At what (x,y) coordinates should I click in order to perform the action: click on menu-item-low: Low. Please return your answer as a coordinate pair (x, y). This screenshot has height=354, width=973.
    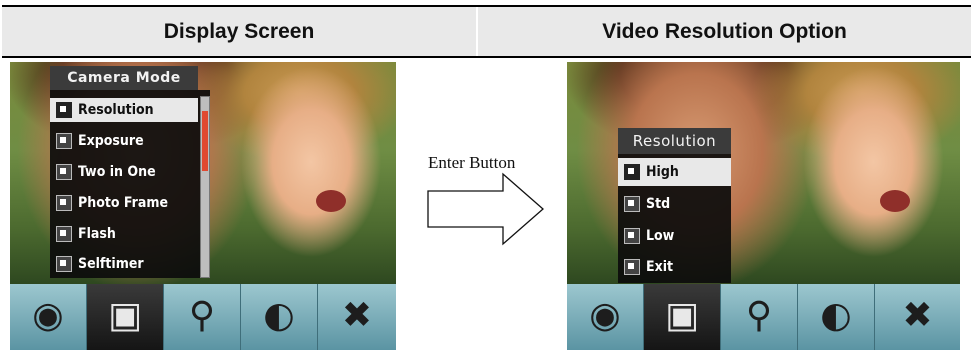
    Looking at the image, I should click on (674, 236).